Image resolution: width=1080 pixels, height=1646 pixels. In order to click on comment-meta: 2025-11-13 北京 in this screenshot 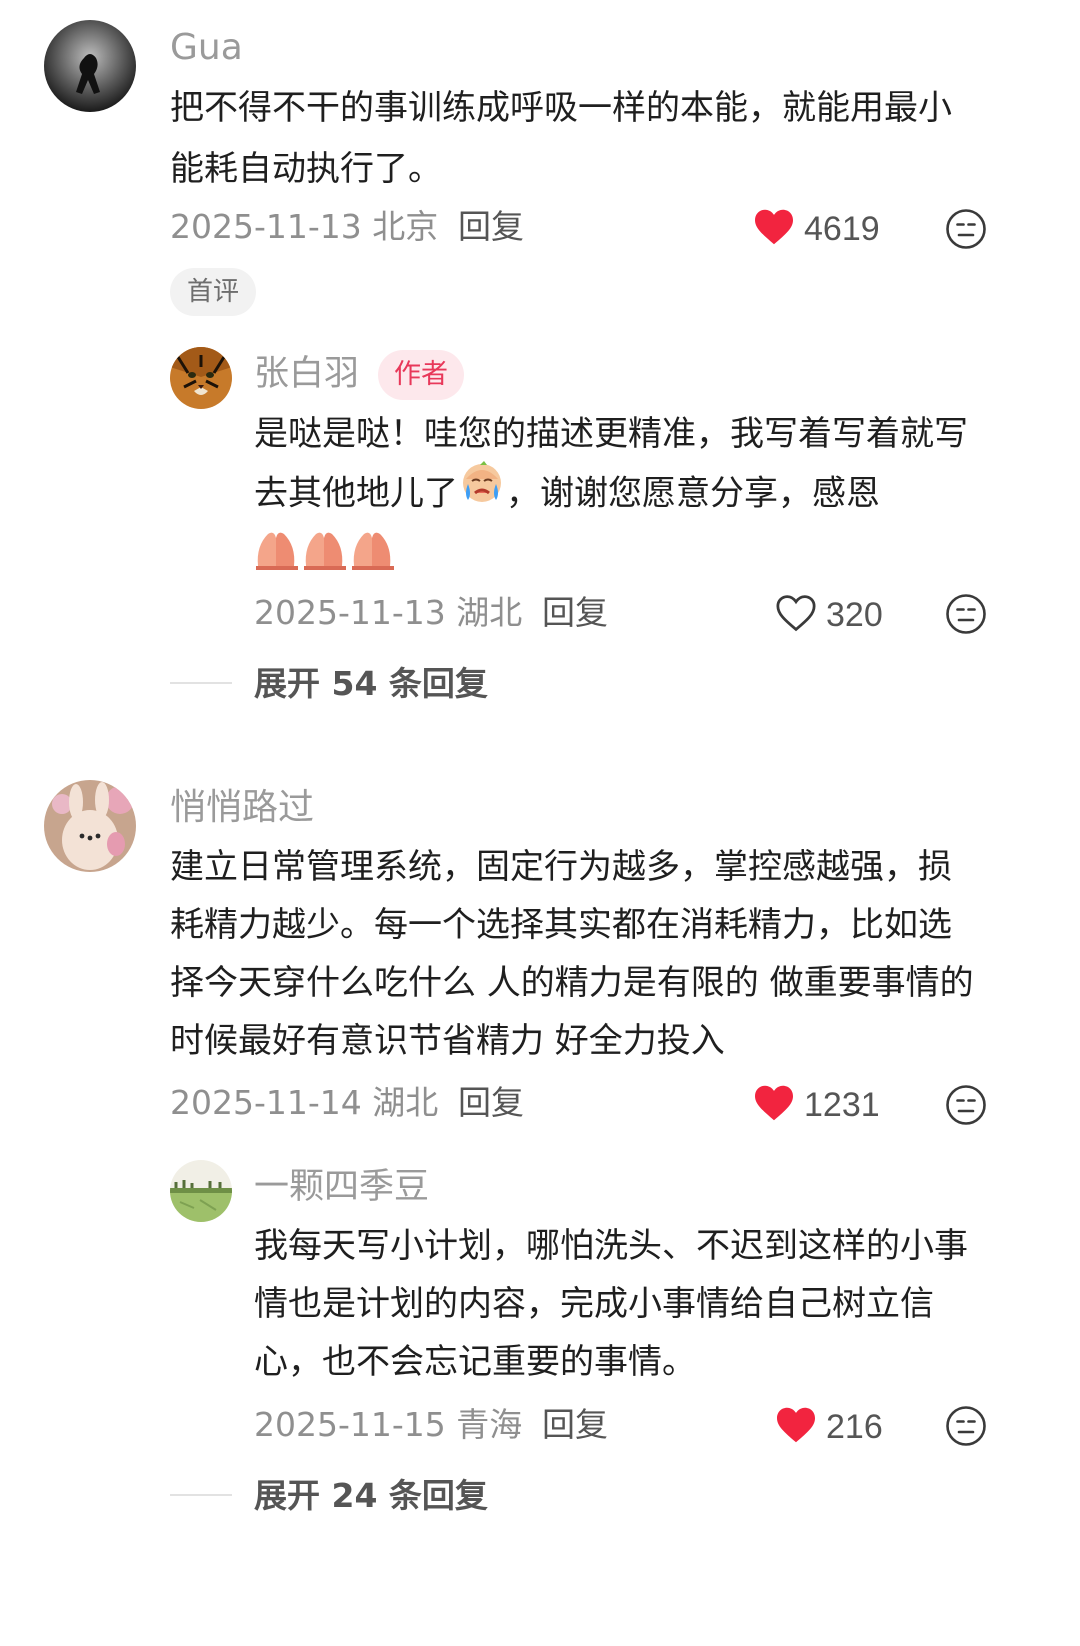, I will do `click(304, 226)`.